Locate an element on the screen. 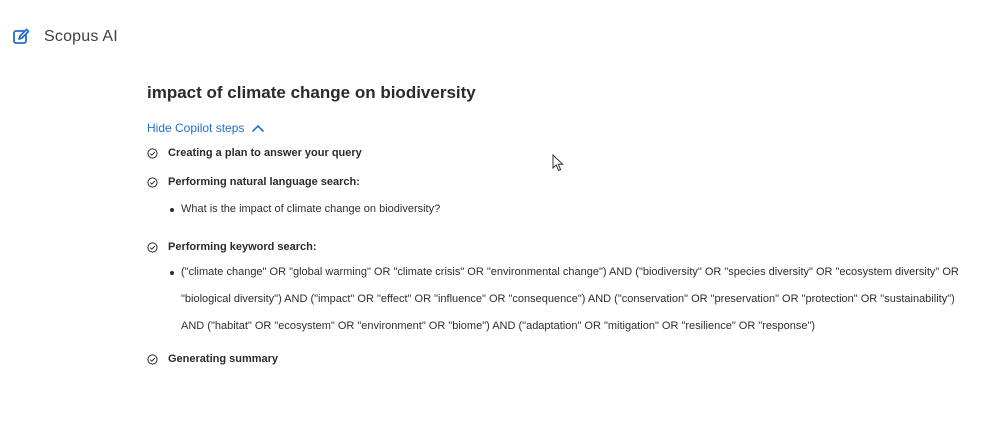  copilot-step: Performing keyword search: is located at coordinates (562, 247).